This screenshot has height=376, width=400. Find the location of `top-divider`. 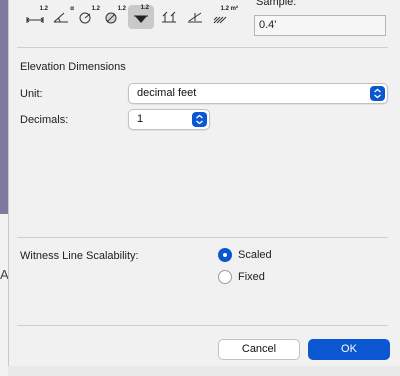

top-divider is located at coordinates (202, 47).